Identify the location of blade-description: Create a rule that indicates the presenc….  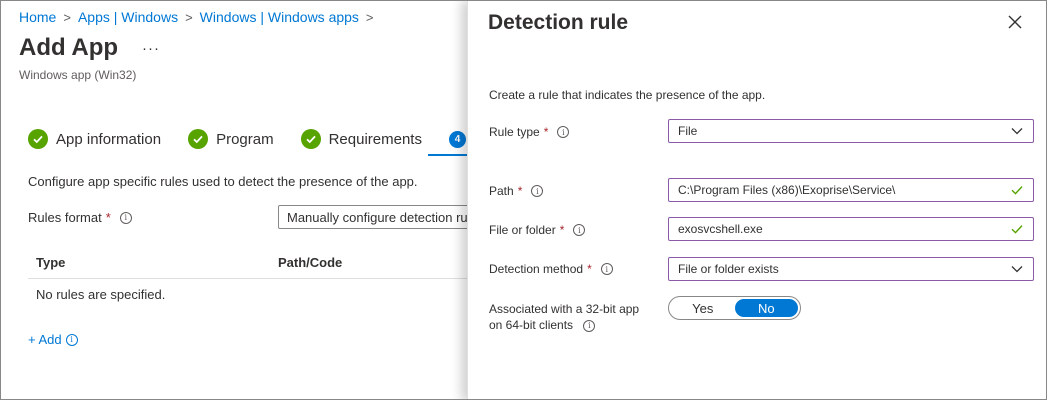
(627, 95).